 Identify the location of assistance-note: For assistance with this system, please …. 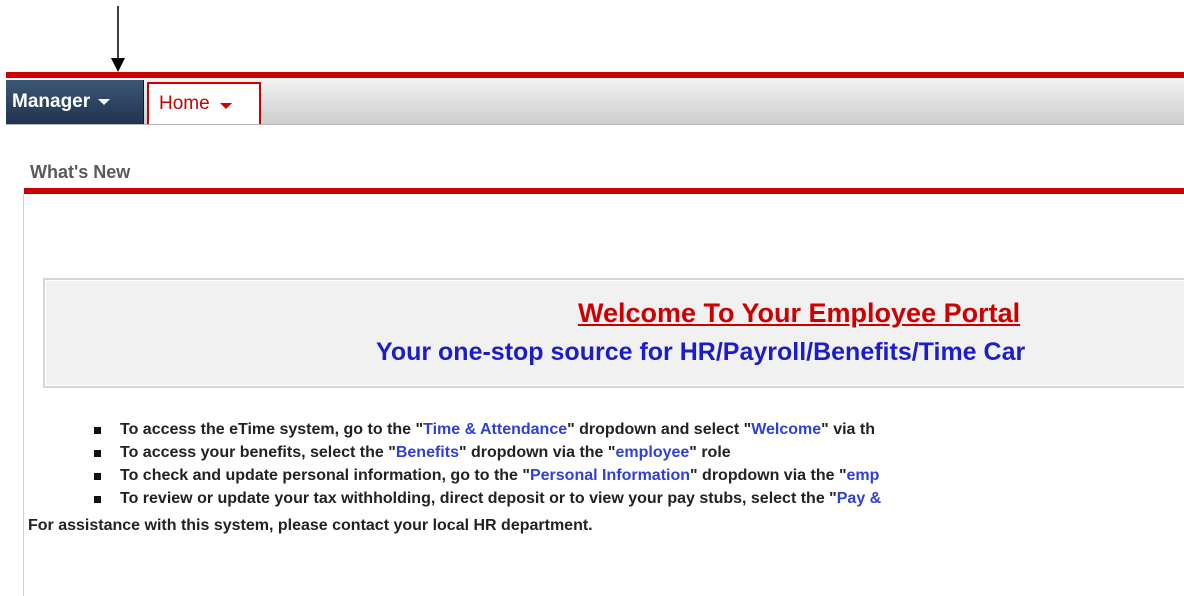
(310, 525).